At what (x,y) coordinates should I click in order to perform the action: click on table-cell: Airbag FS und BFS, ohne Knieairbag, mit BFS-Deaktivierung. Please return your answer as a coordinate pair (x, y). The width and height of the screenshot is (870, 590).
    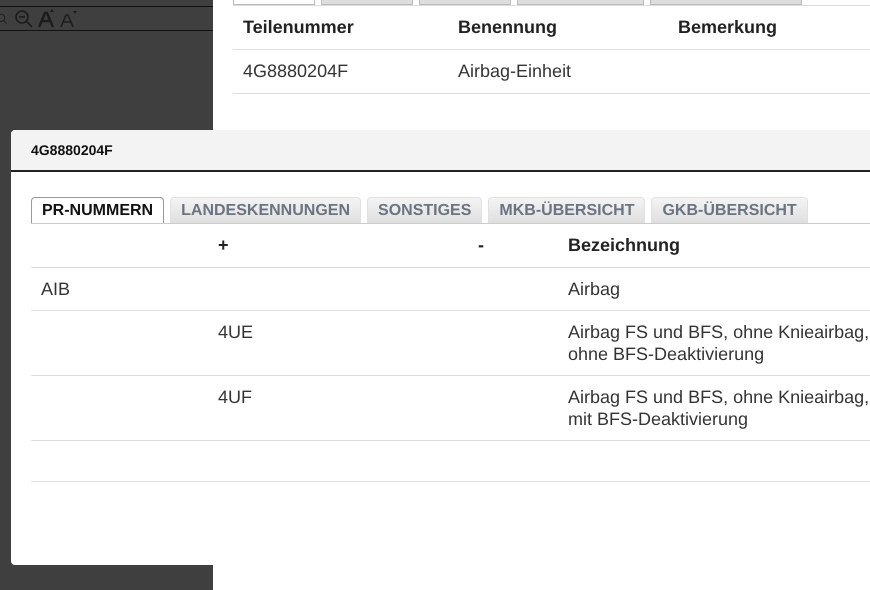
    Looking at the image, I should click on (719, 408).